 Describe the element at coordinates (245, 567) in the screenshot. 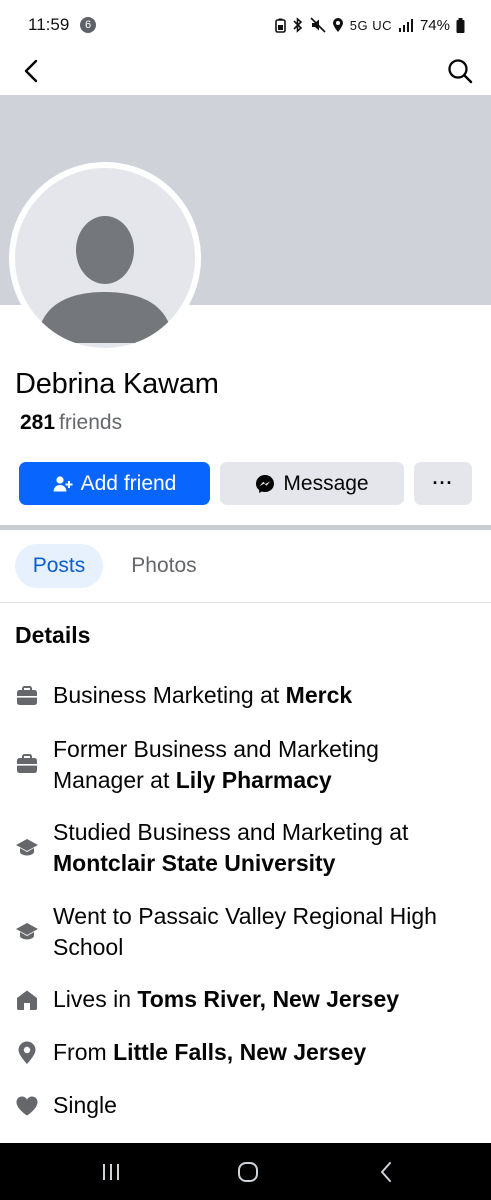

I see `profile-tabs: Posts Photos` at that location.